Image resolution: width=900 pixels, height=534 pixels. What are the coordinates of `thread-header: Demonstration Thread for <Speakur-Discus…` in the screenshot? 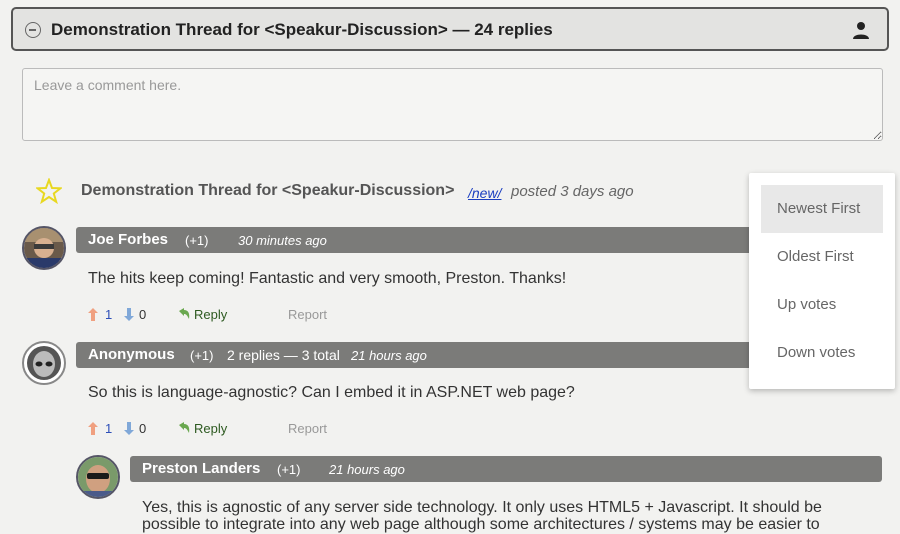 It's located at (450, 29).